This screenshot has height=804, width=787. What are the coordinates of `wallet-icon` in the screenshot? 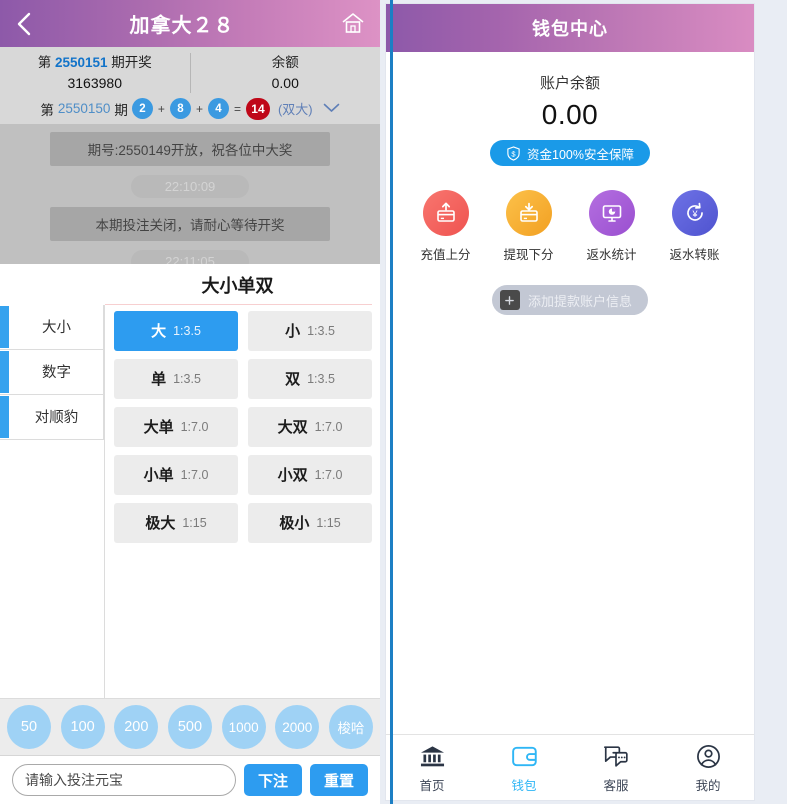 It's located at (524, 756).